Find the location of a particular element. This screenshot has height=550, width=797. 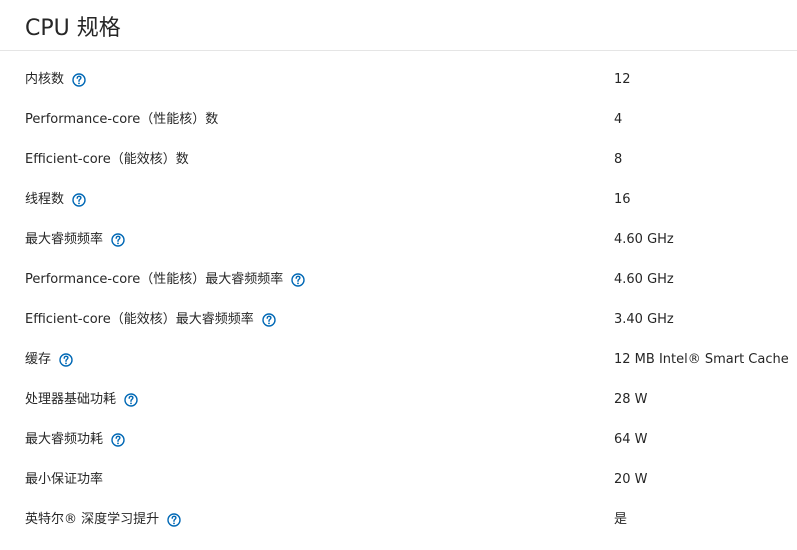

spec-label: Performance-core（性能核）最大睿频频率 is located at coordinates (154, 279).